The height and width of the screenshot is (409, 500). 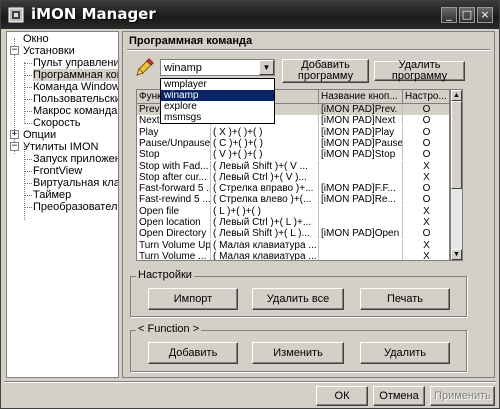 I want to click on tree-item-window: Окно, so click(x=36, y=39).